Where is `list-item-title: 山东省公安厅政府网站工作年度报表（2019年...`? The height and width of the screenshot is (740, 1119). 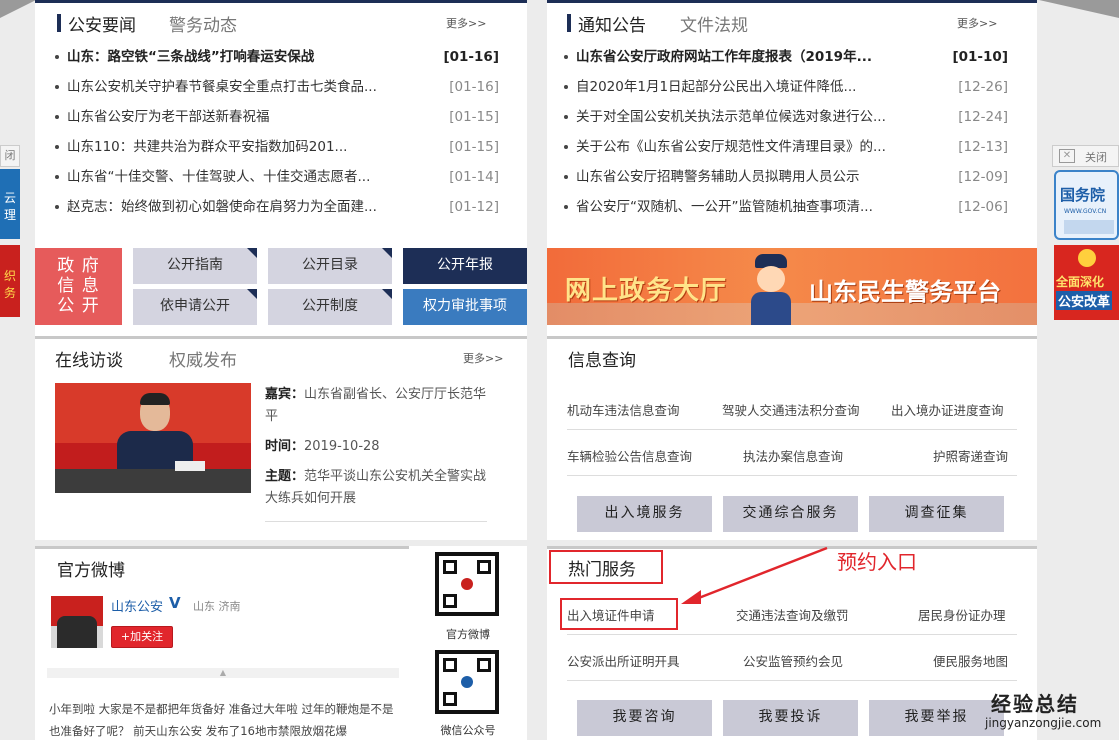 list-item-title: 山东省公安厅政府网站工作年度报表（2019年... is located at coordinates (756, 57).